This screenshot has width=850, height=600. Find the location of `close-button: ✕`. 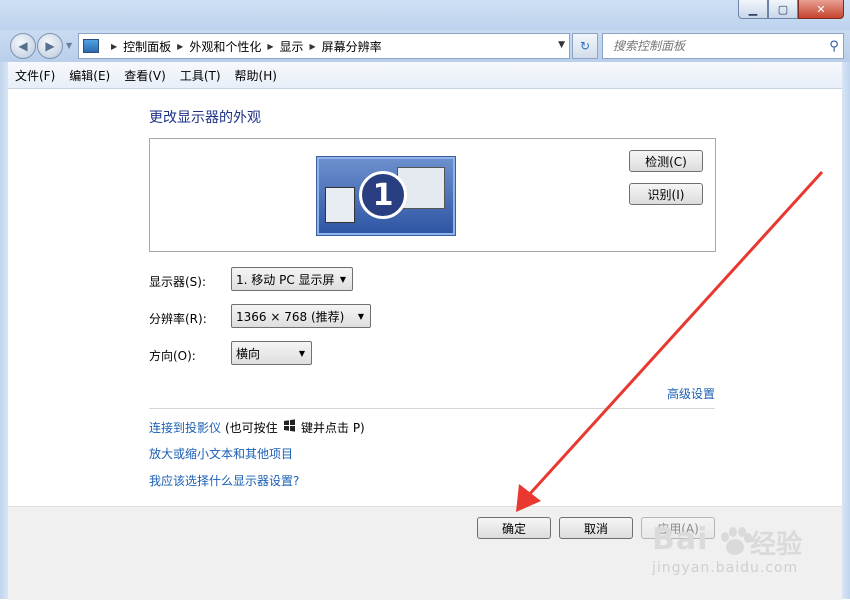

close-button: ✕ is located at coordinates (821, 9).